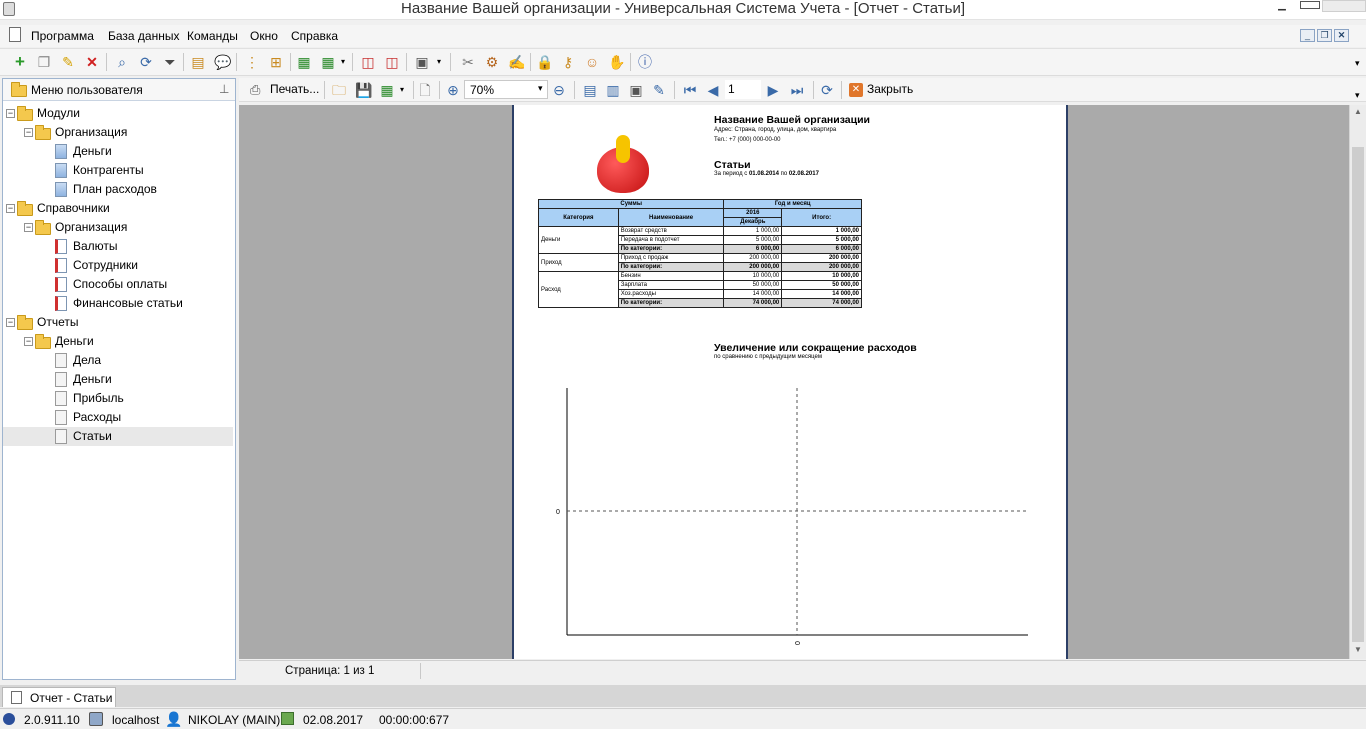 This screenshot has height=729, width=1366. What do you see at coordinates (659, 90) in the screenshot?
I see `edit-page-icon: ✎` at bounding box center [659, 90].